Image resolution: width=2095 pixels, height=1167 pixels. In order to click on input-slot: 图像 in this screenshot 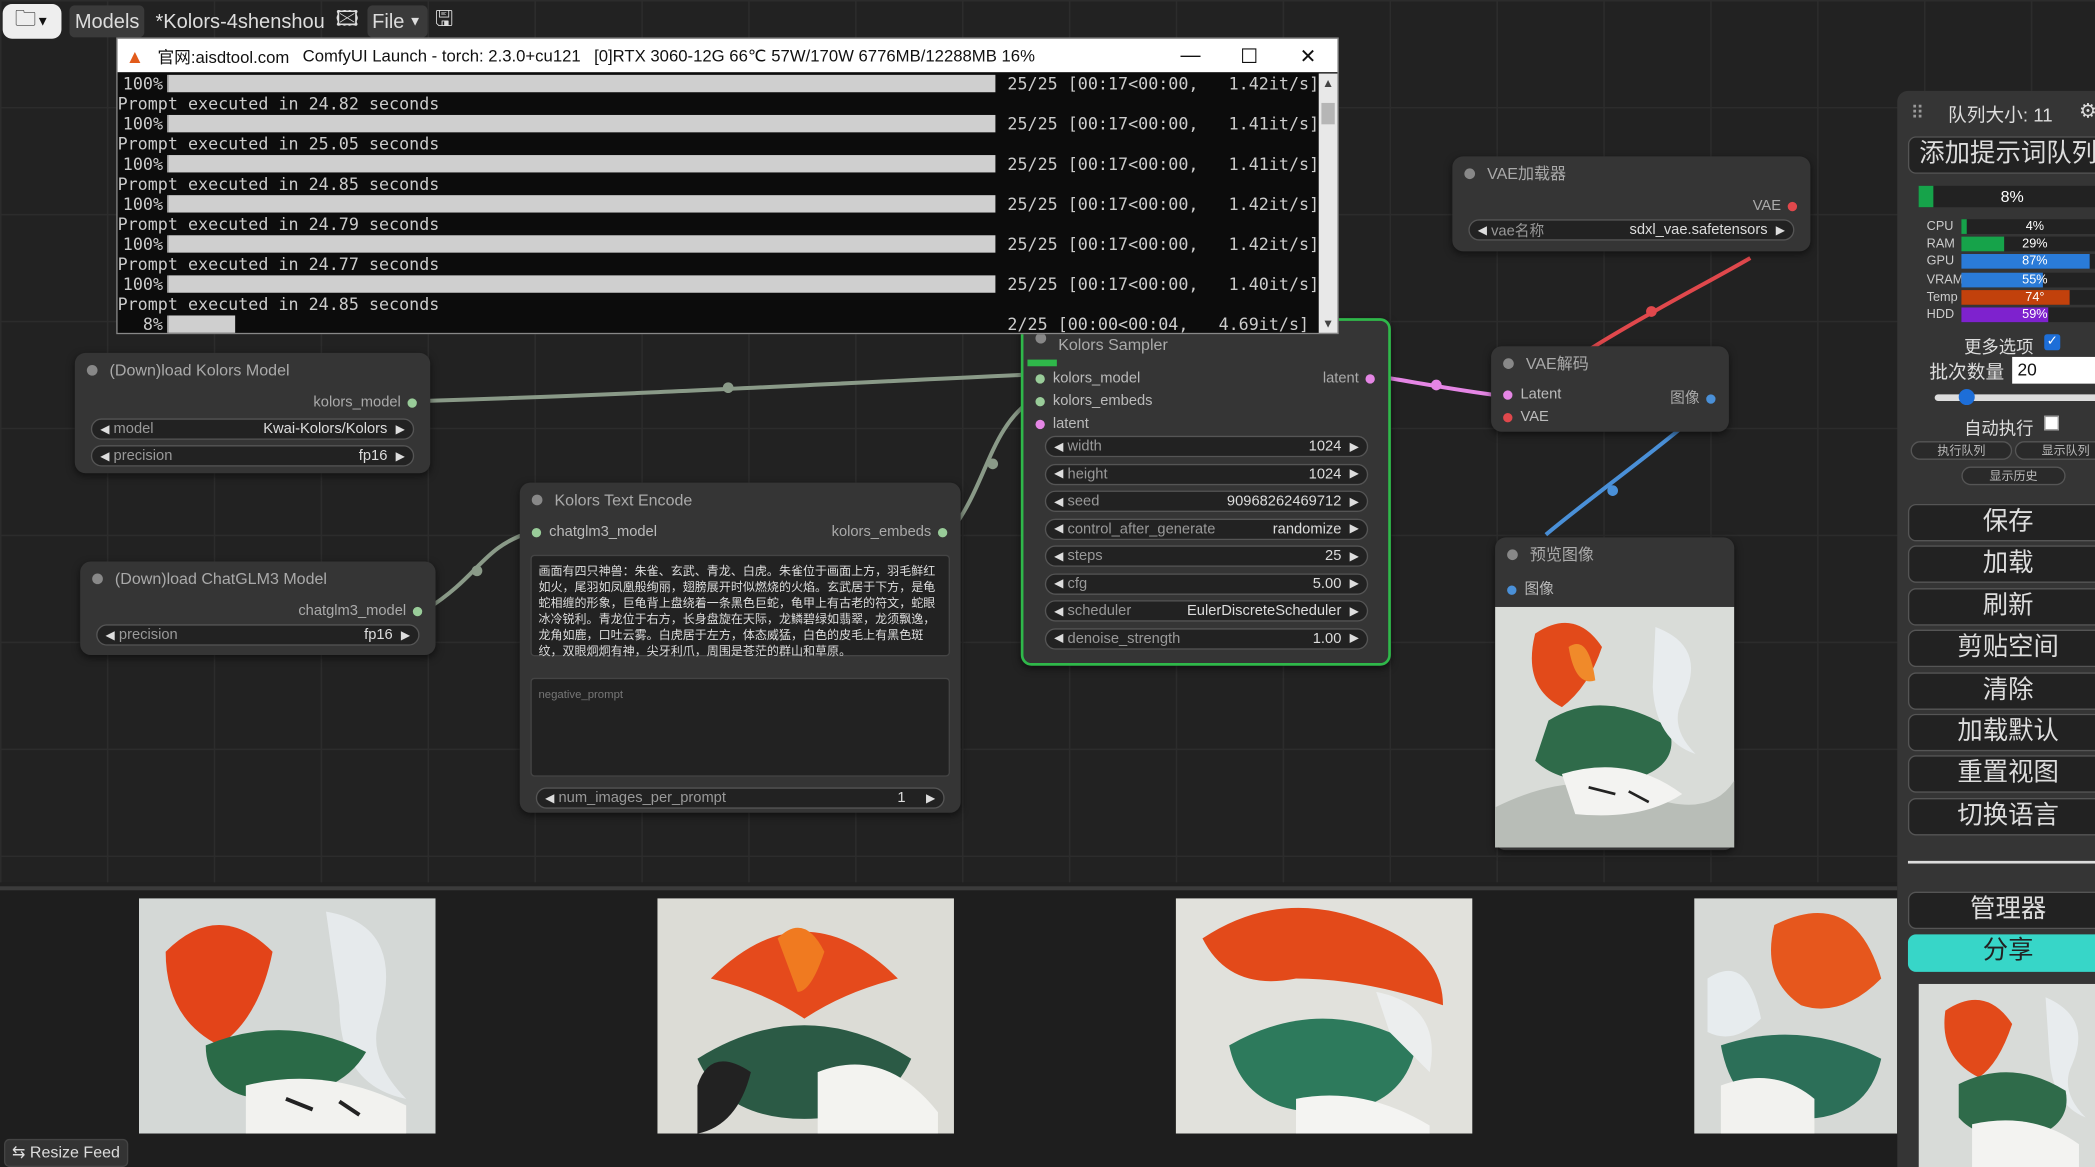, I will do `click(1530, 587)`.